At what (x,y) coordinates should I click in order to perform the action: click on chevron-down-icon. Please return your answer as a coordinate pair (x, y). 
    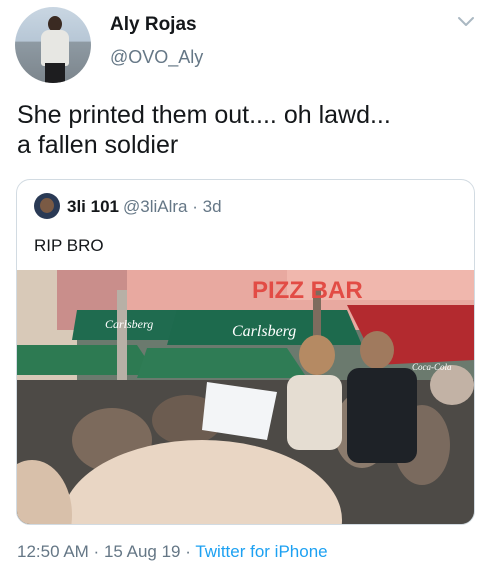
    Looking at the image, I should click on (466, 22).